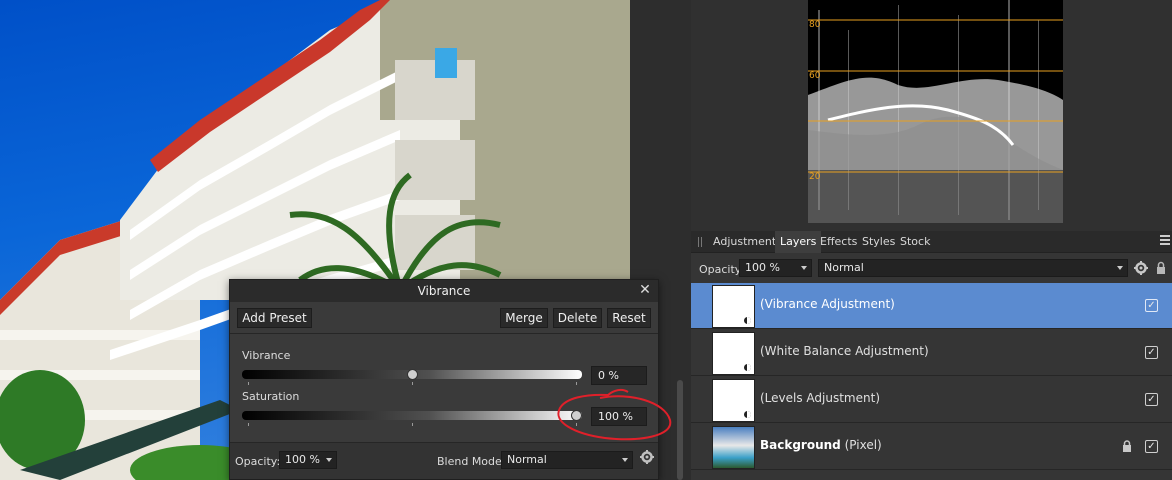 Image resolution: width=1172 pixels, height=480 pixels. I want to click on layer-name: (Levels Adjustment), so click(820, 398).